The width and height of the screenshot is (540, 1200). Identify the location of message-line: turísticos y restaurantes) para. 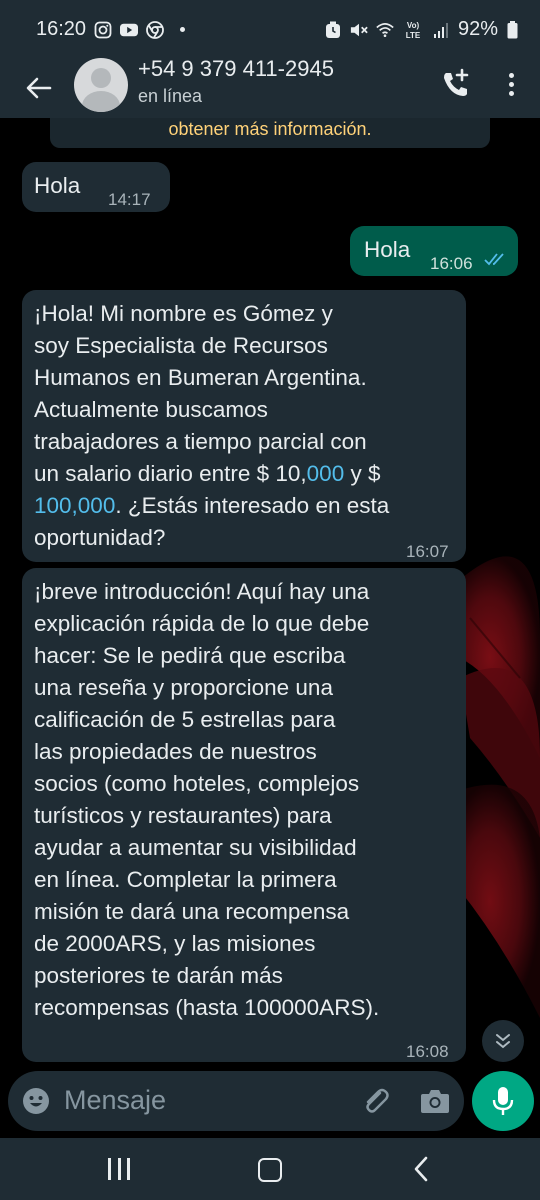
(183, 815).